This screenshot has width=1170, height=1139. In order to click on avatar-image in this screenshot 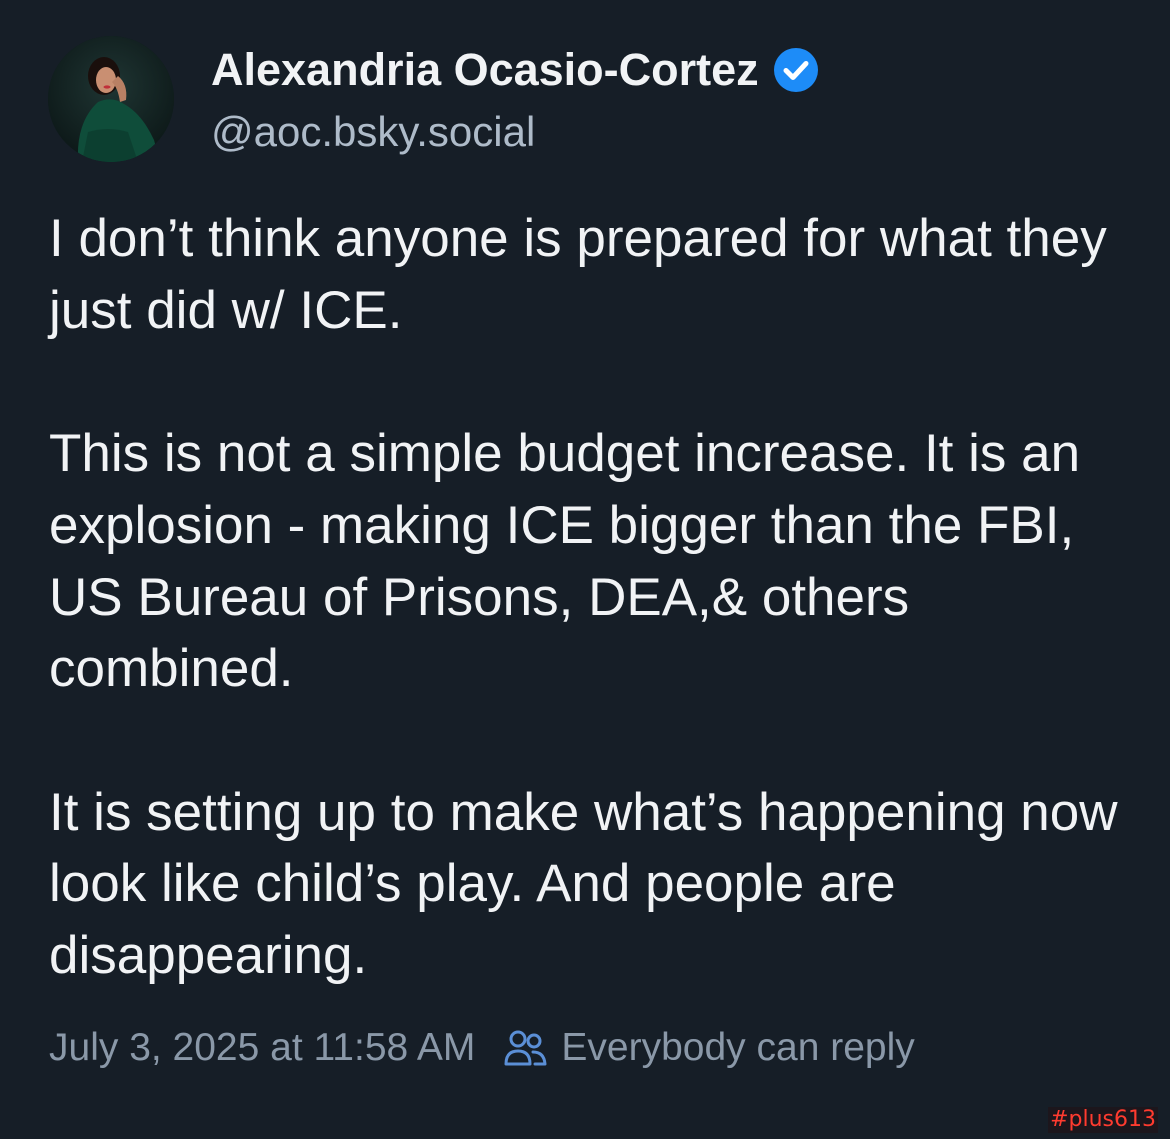, I will do `click(111, 99)`.